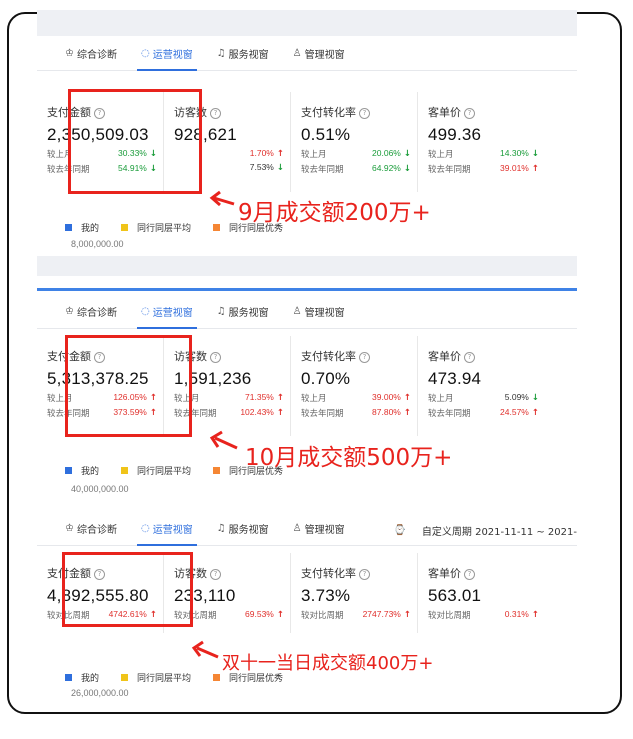 Image resolution: width=633 pixels, height=739 pixels. Describe the element at coordinates (222, 198) in the screenshot. I see `arrow-icon` at that location.